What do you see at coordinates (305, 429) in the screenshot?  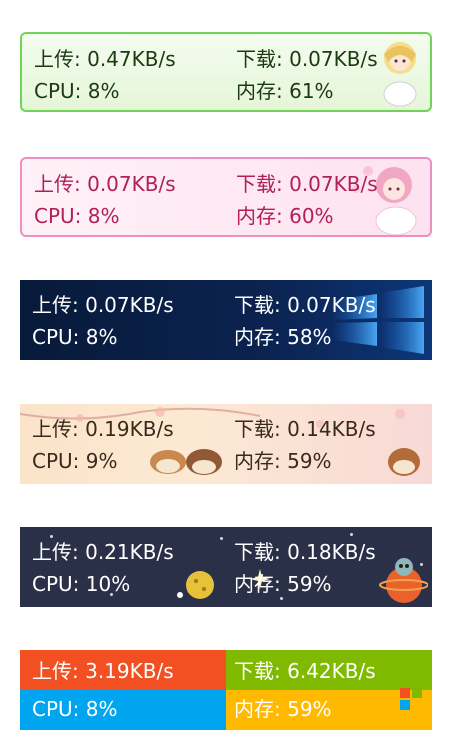 I see `download-speed: 下载: 0.14KB/s` at bounding box center [305, 429].